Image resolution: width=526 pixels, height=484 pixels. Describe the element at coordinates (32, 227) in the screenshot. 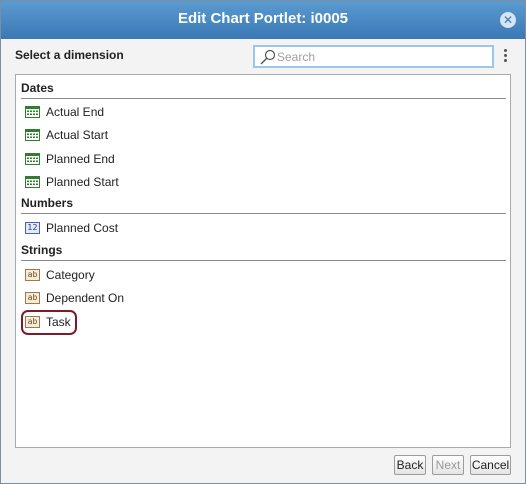

I see `number-icon: 12` at that location.